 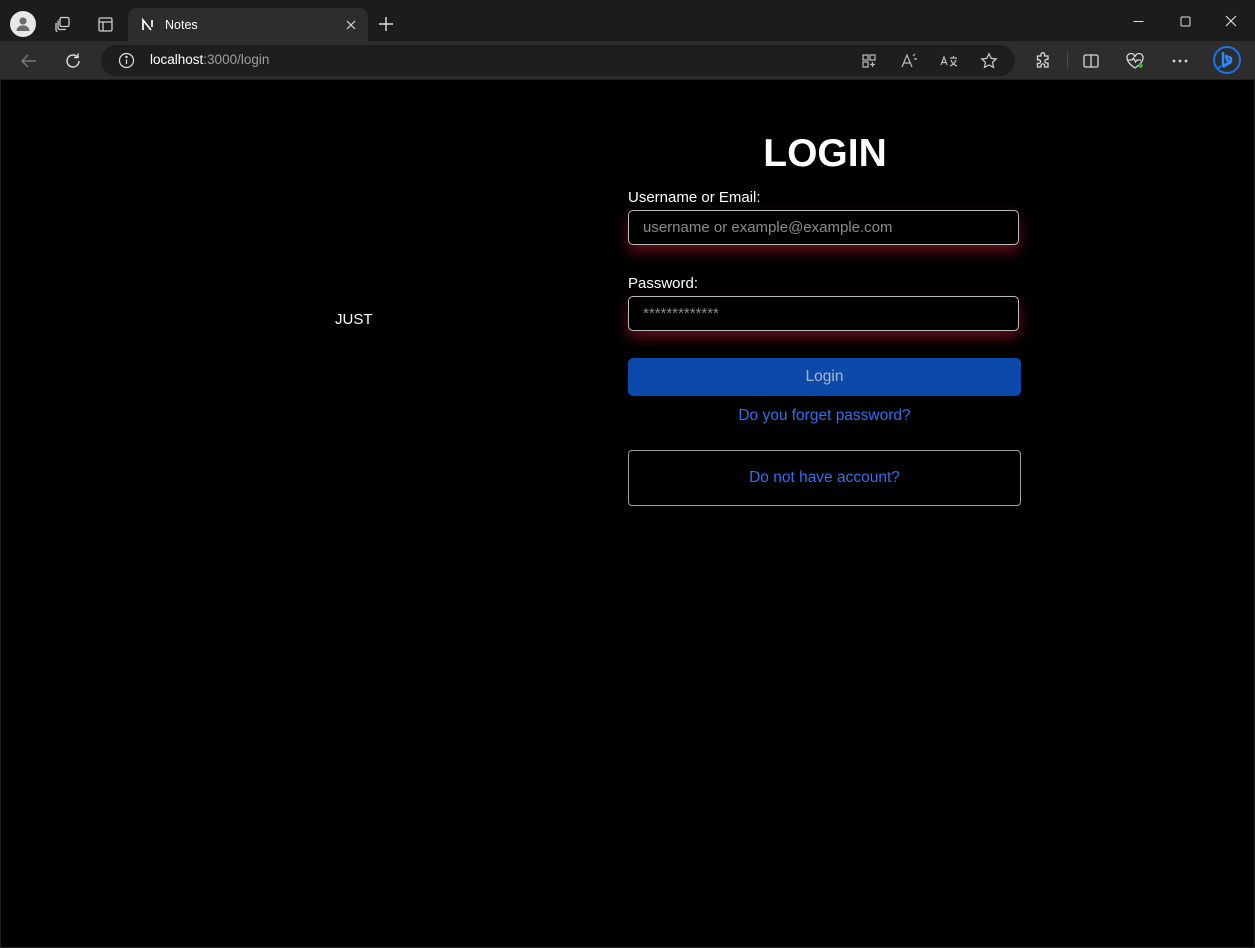 I want to click on url-text: localhost:3000/login, so click(x=209, y=59).